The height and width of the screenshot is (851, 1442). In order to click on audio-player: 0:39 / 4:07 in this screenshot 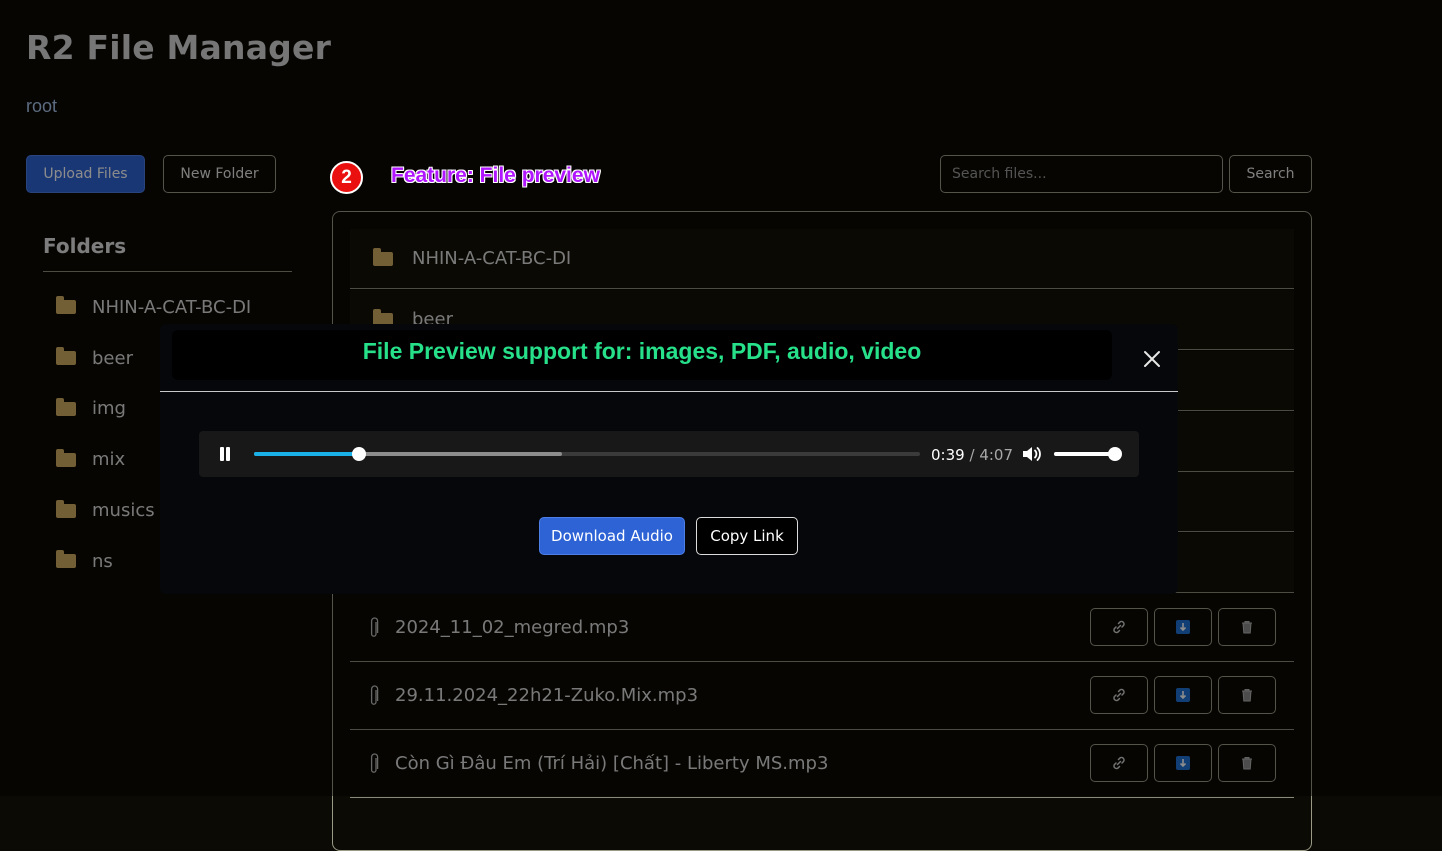, I will do `click(669, 454)`.